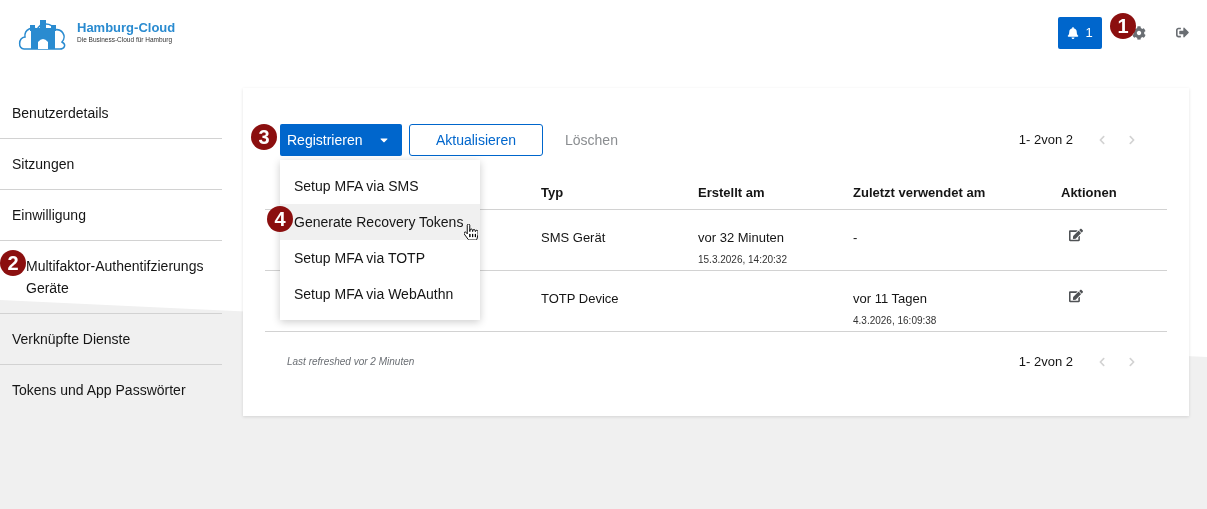  What do you see at coordinates (890, 299) in the screenshot?
I see `table-cell-text: vor 11 Tagen` at bounding box center [890, 299].